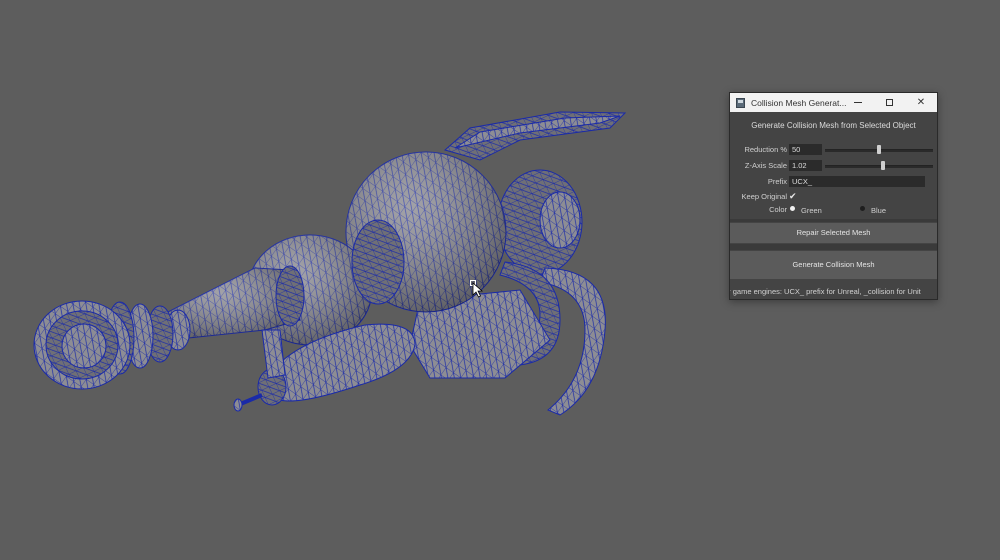 Image resolution: width=1000 pixels, height=560 pixels. I want to click on prefix-input, so click(857, 181).